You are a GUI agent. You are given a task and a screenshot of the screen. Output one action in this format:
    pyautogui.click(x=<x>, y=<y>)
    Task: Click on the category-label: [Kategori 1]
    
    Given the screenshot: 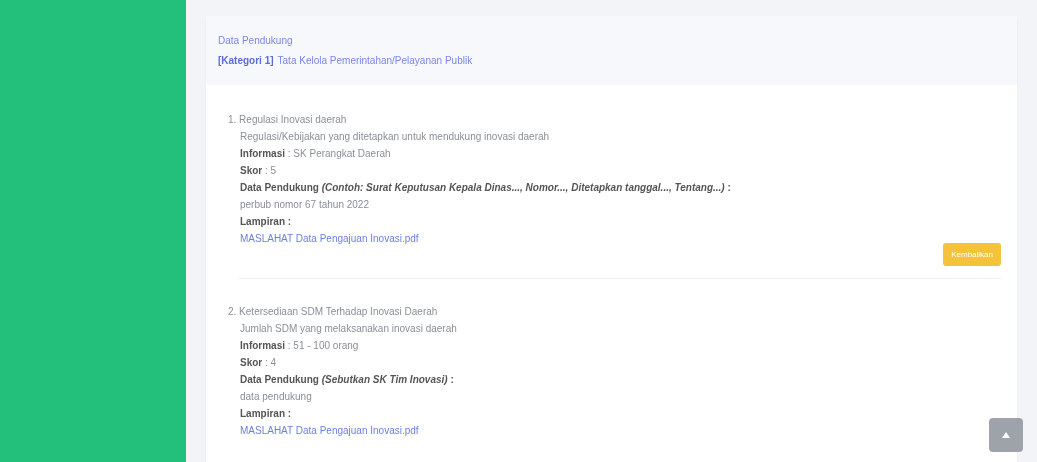 What is the action you would take?
    pyautogui.click(x=246, y=60)
    